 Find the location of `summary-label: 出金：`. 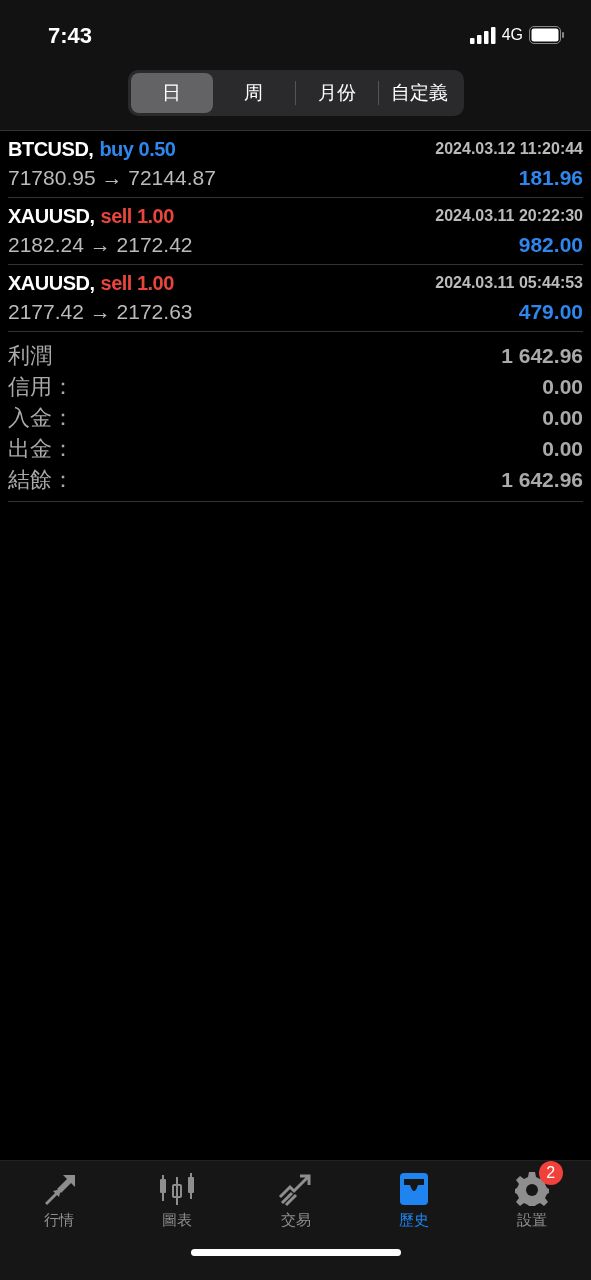

summary-label: 出金： is located at coordinates (41, 449).